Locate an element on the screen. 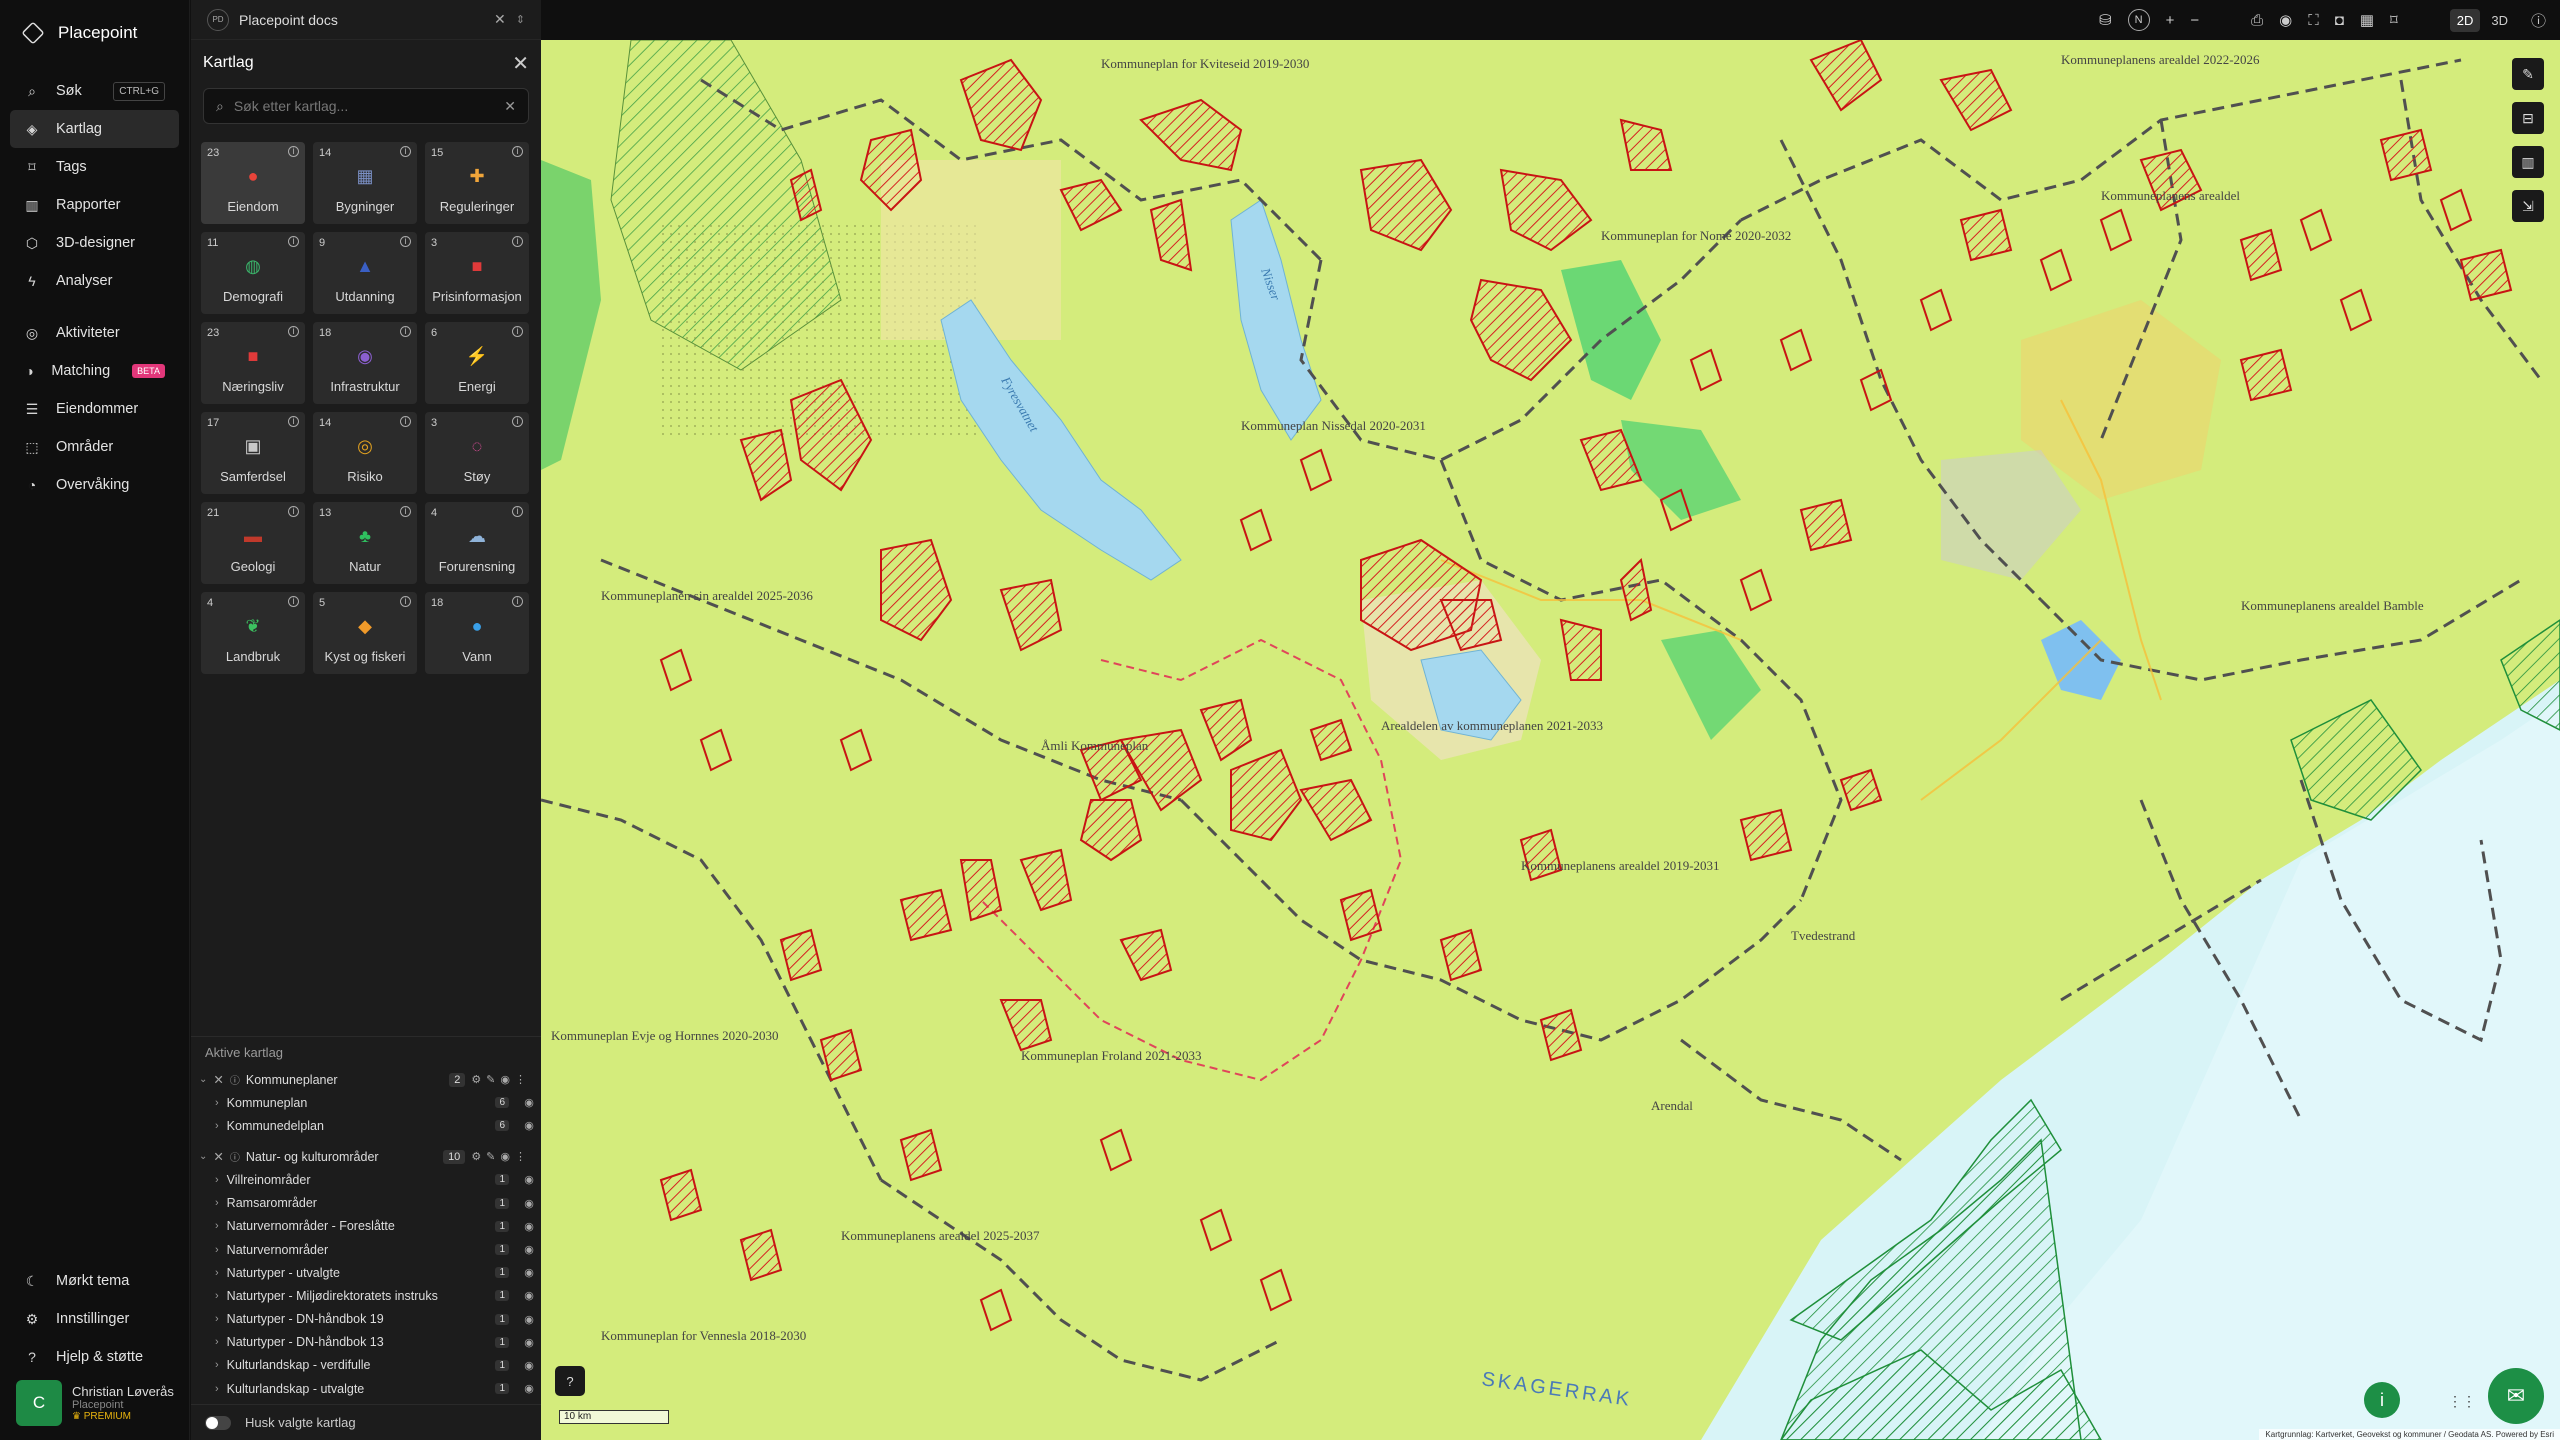 This screenshot has height=1440, width=2560. close-panel-icon: ✕ is located at coordinates (520, 63).